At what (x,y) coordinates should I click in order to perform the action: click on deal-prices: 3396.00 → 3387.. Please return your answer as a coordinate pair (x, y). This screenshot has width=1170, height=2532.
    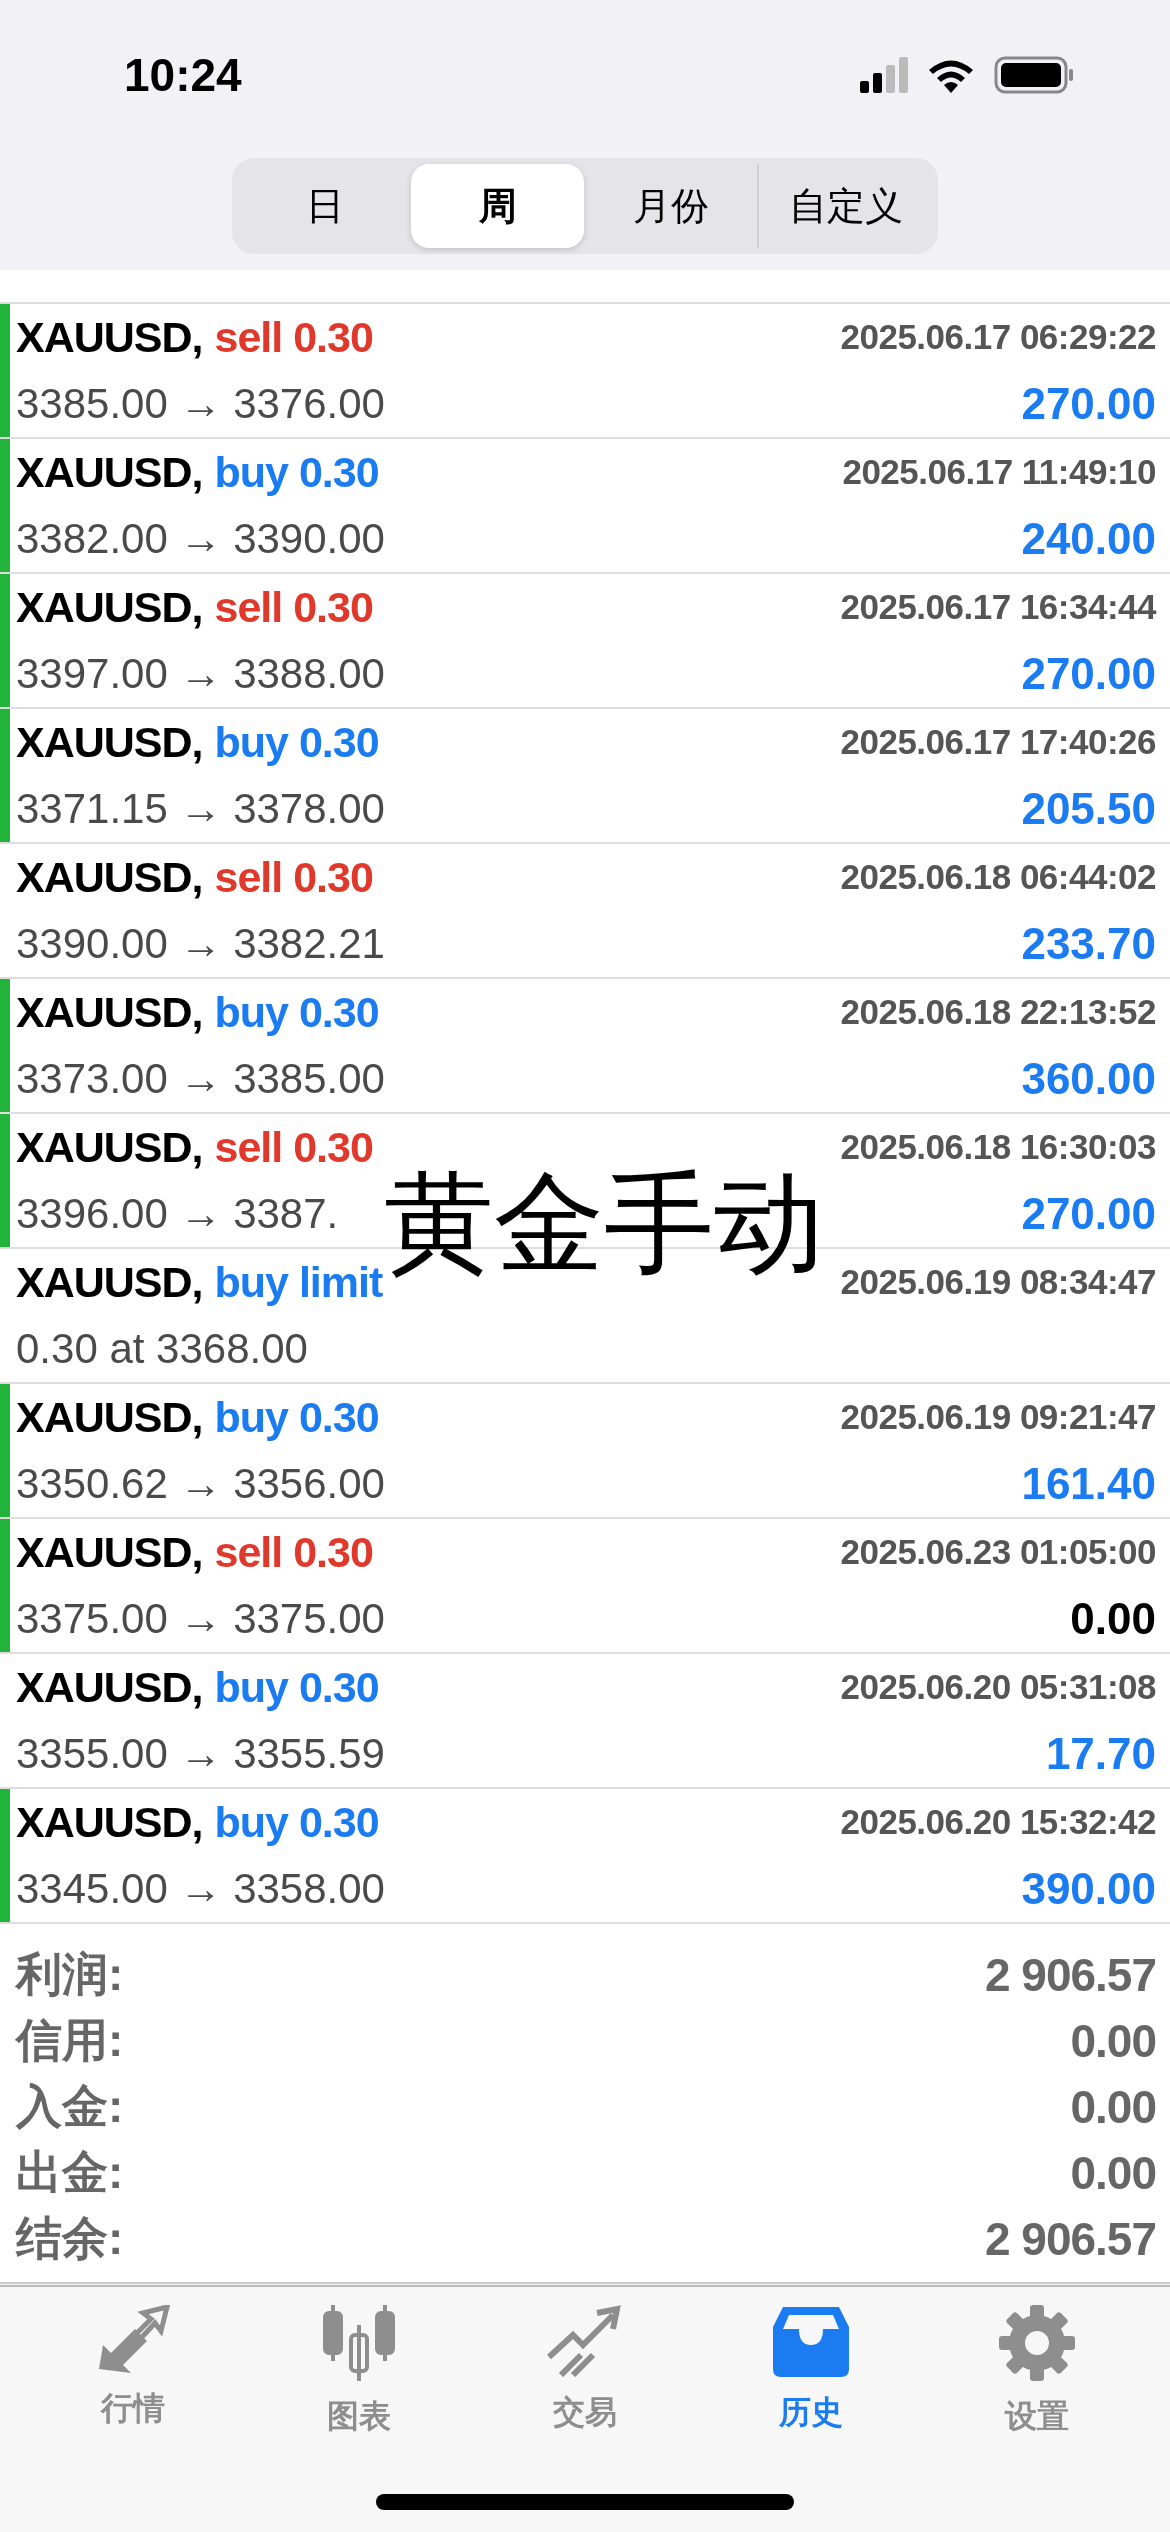
    Looking at the image, I should click on (177, 1213).